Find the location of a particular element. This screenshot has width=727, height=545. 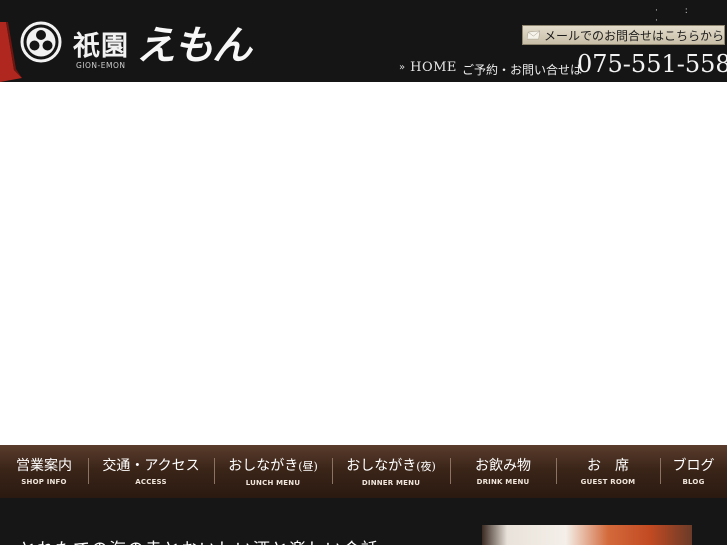

header-dots-decoration: · is located at coordinates (677, 16).